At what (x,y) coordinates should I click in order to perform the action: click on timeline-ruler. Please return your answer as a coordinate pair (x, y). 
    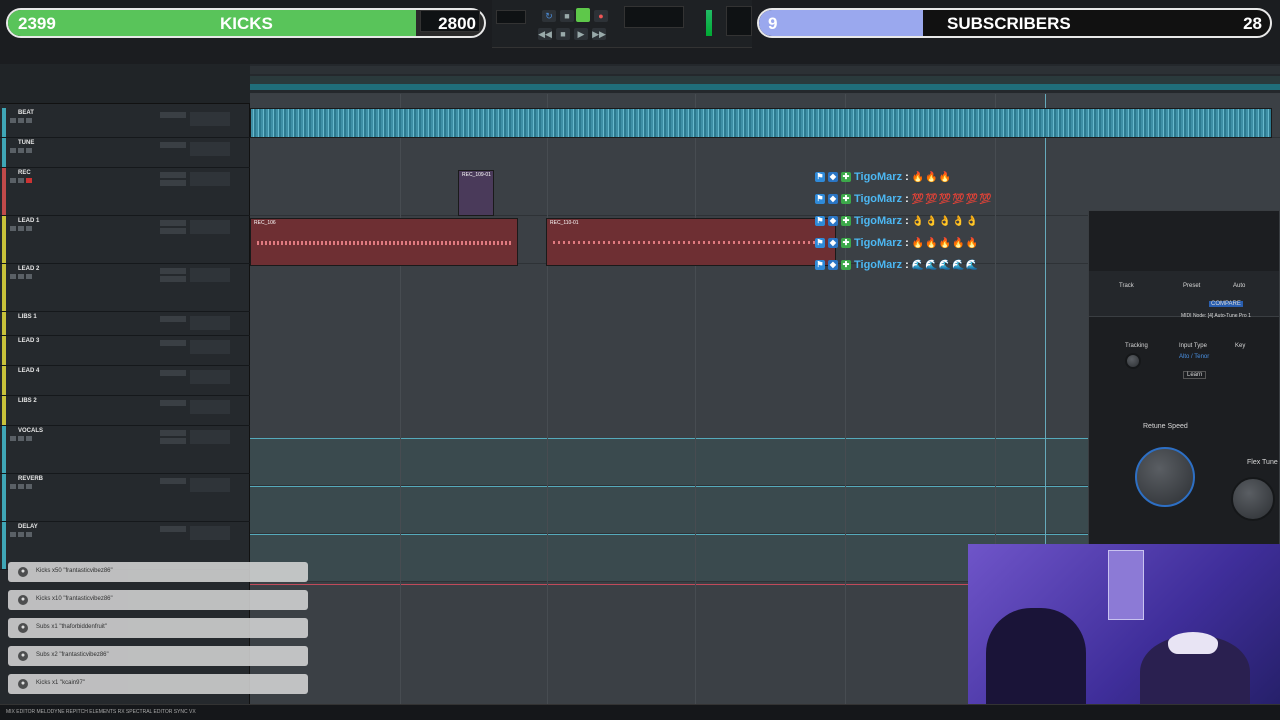
    Looking at the image, I should click on (765, 79).